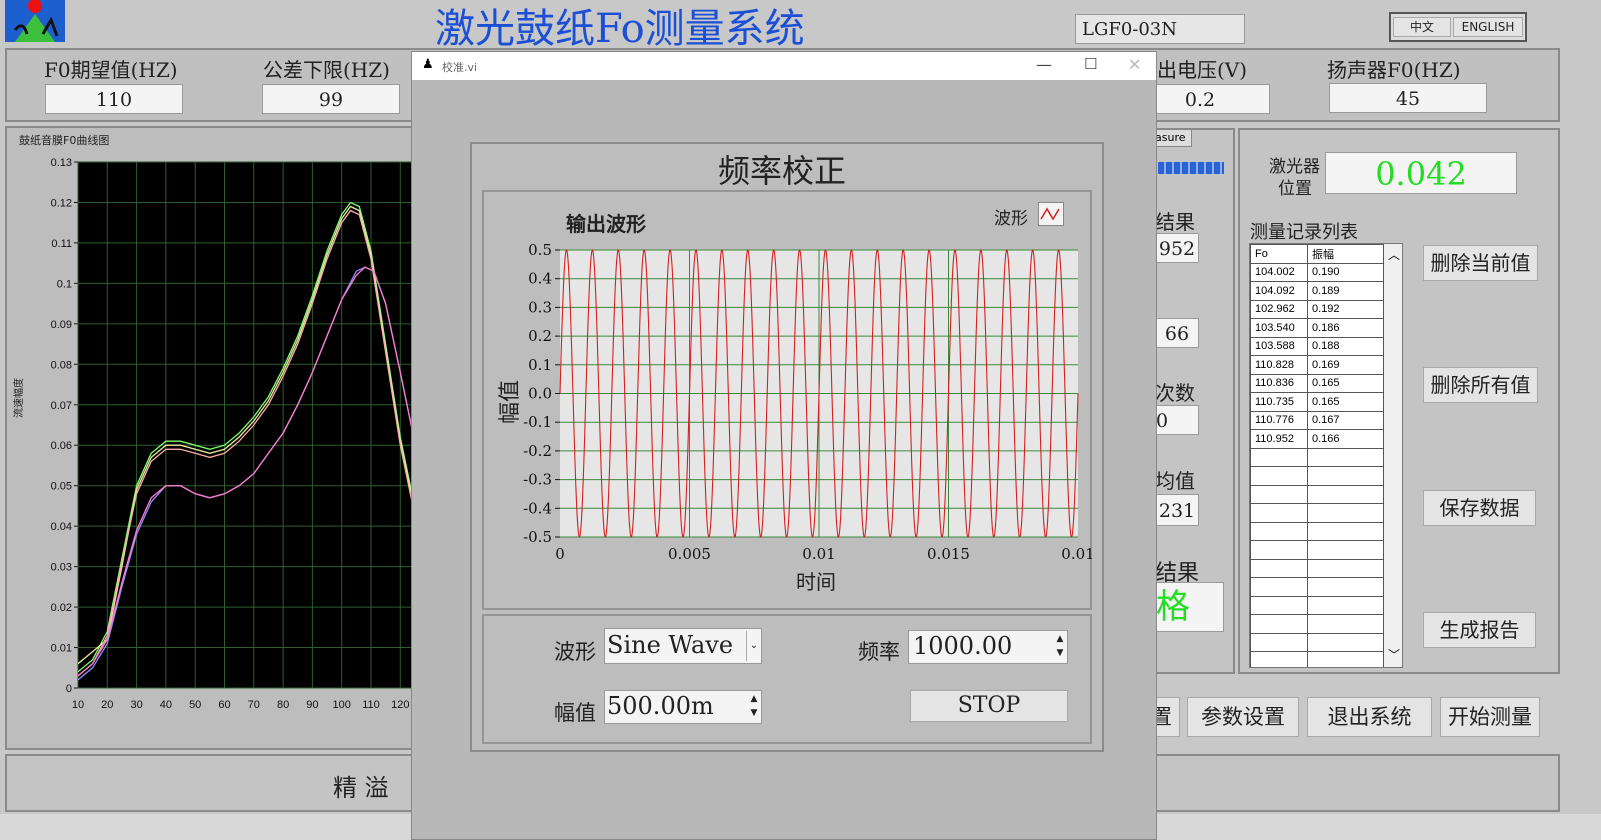  What do you see at coordinates (61, 487) in the screenshot?
I see `main-chart-ytick-label: 0.05` at bounding box center [61, 487].